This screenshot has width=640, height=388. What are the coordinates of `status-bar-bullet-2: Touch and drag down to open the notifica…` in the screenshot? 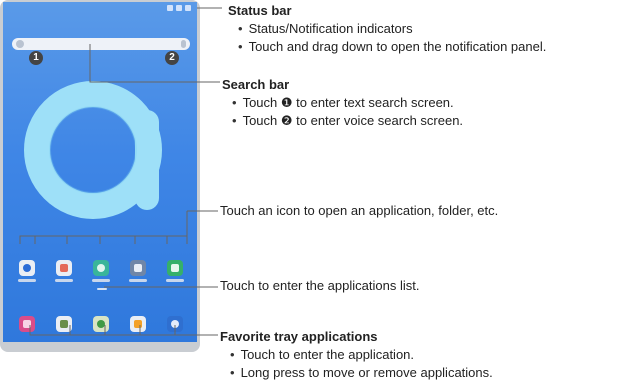 It's located at (387, 47).